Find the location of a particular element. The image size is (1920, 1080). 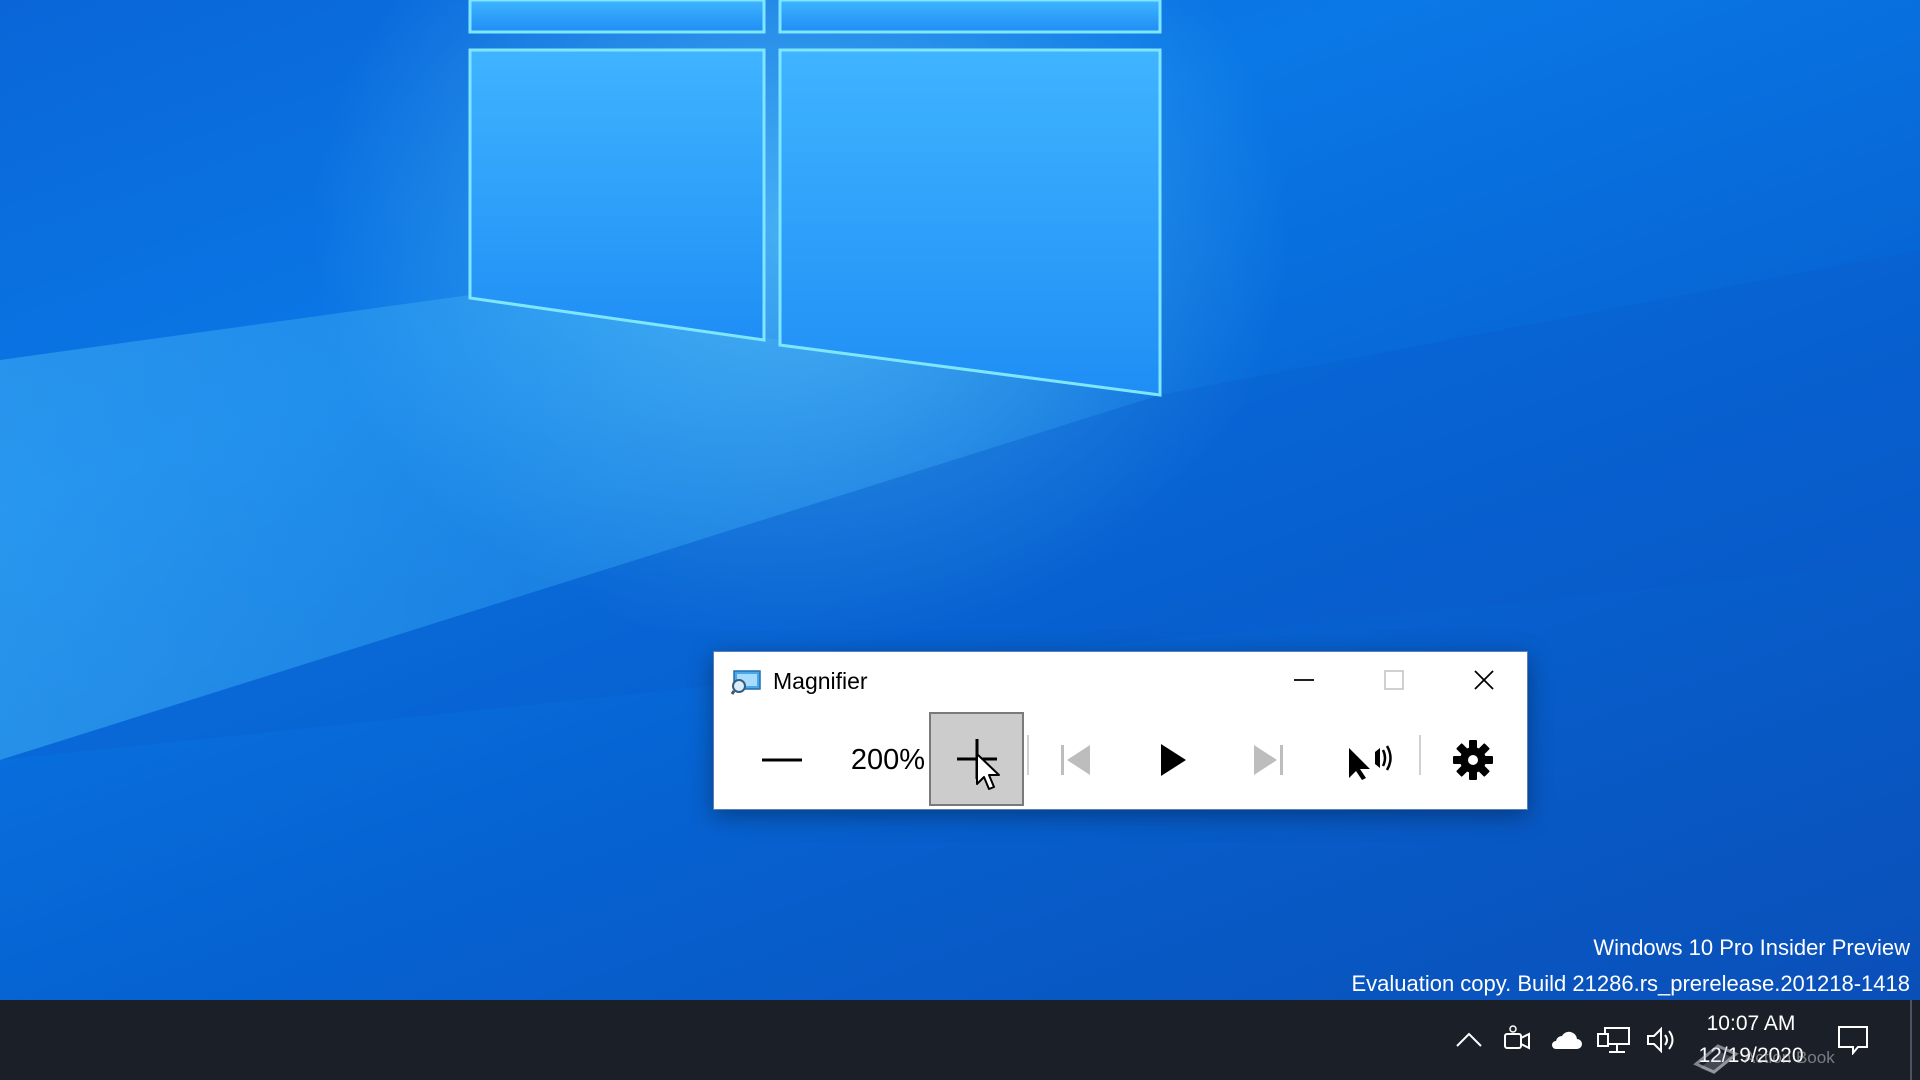

magnifier-app-icon is located at coordinates (746, 682).